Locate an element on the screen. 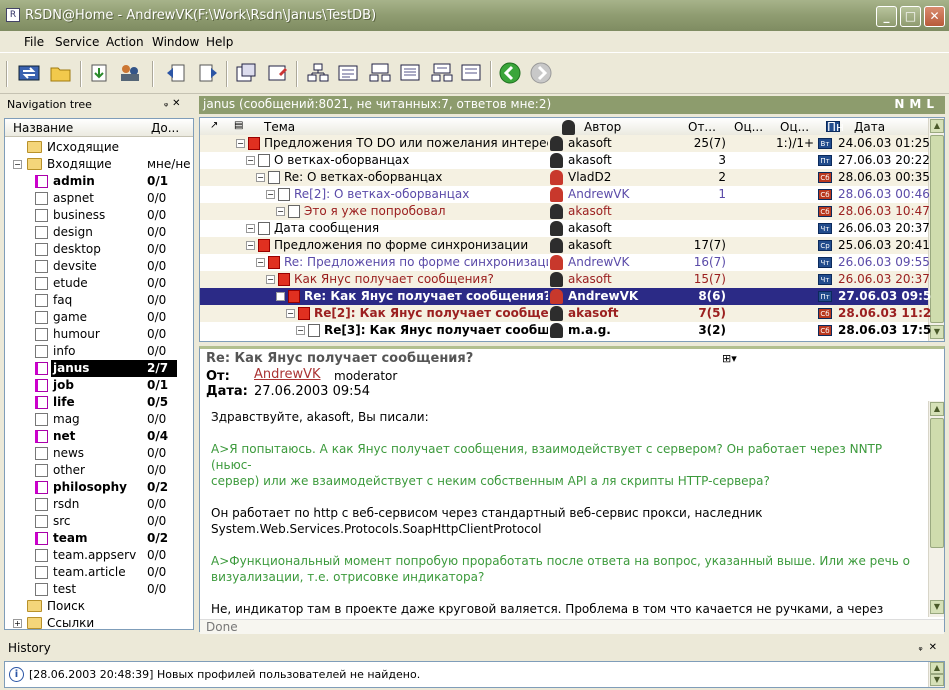 This screenshot has height=690, width=949. expand-icon: + is located at coordinates (17, 623).